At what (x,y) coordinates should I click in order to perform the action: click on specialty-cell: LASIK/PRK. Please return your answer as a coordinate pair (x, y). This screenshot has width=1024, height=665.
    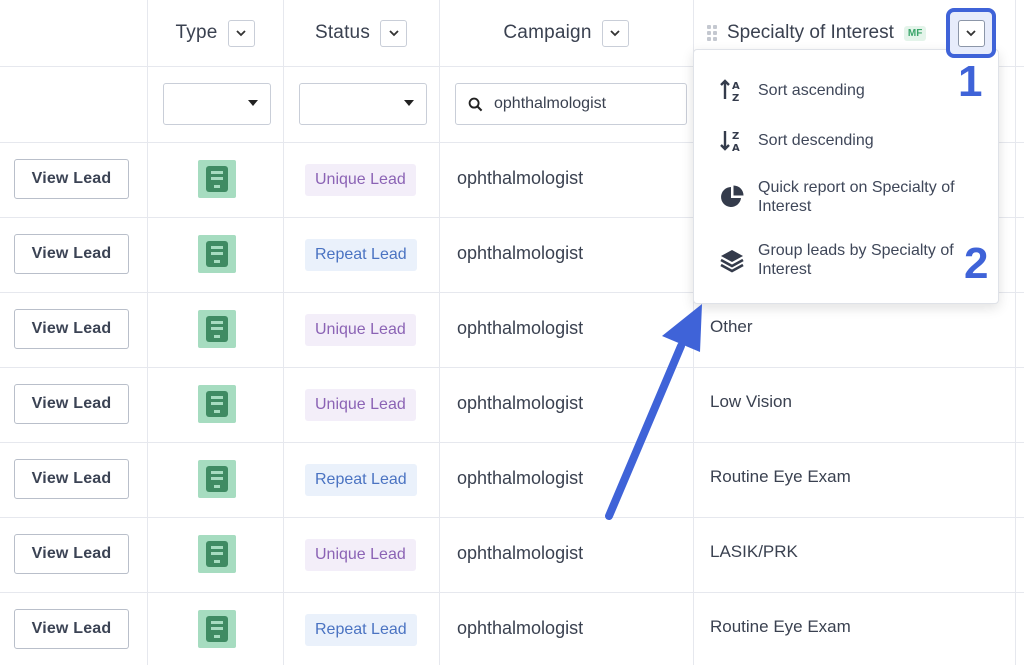
    Looking at the image, I should click on (754, 551).